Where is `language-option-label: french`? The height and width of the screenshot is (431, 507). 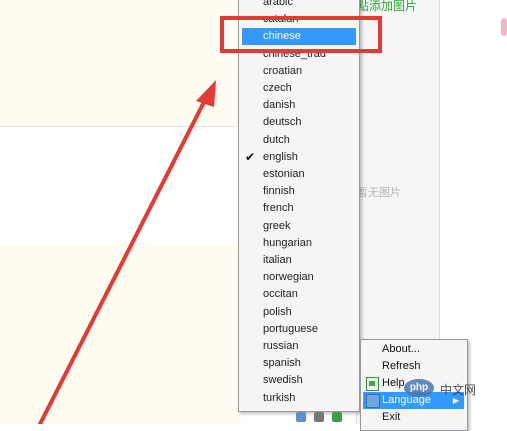 language-option-label: french is located at coordinates (278, 208).